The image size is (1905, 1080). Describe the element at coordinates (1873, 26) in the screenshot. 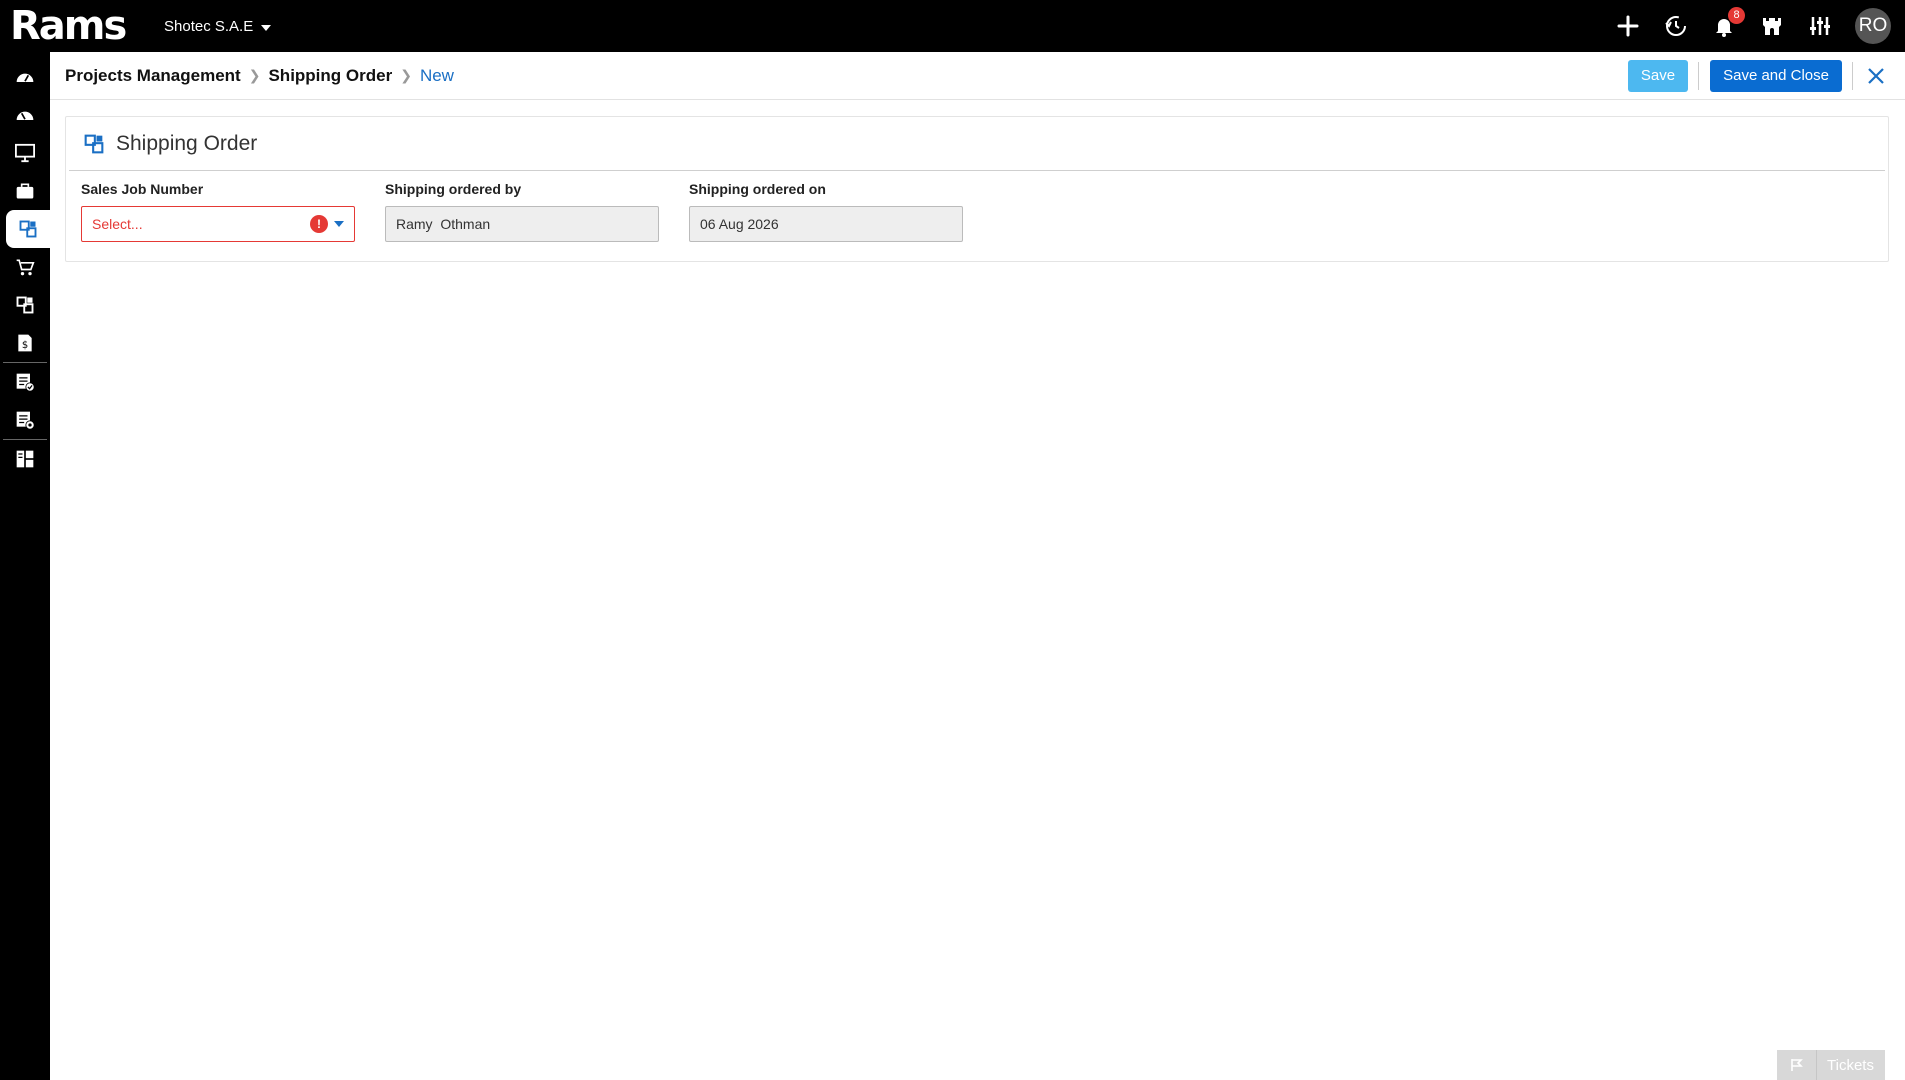

I see `user-avatar: RO` at that location.